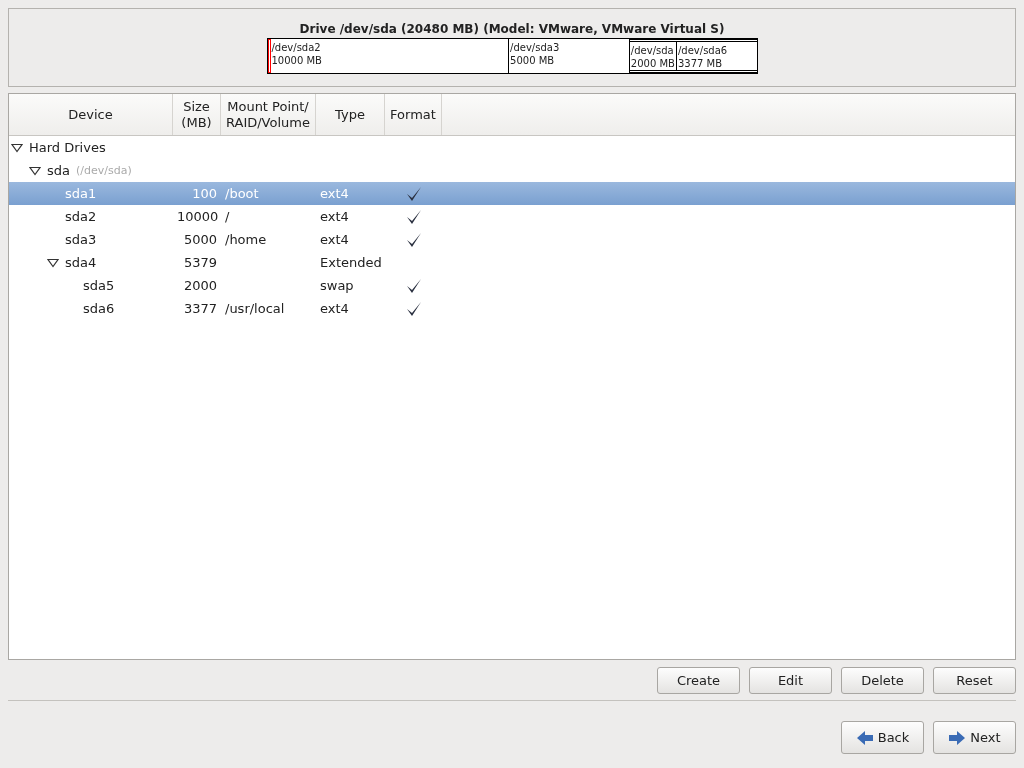  I want to click on mount-point-cell: /boot, so click(242, 193).